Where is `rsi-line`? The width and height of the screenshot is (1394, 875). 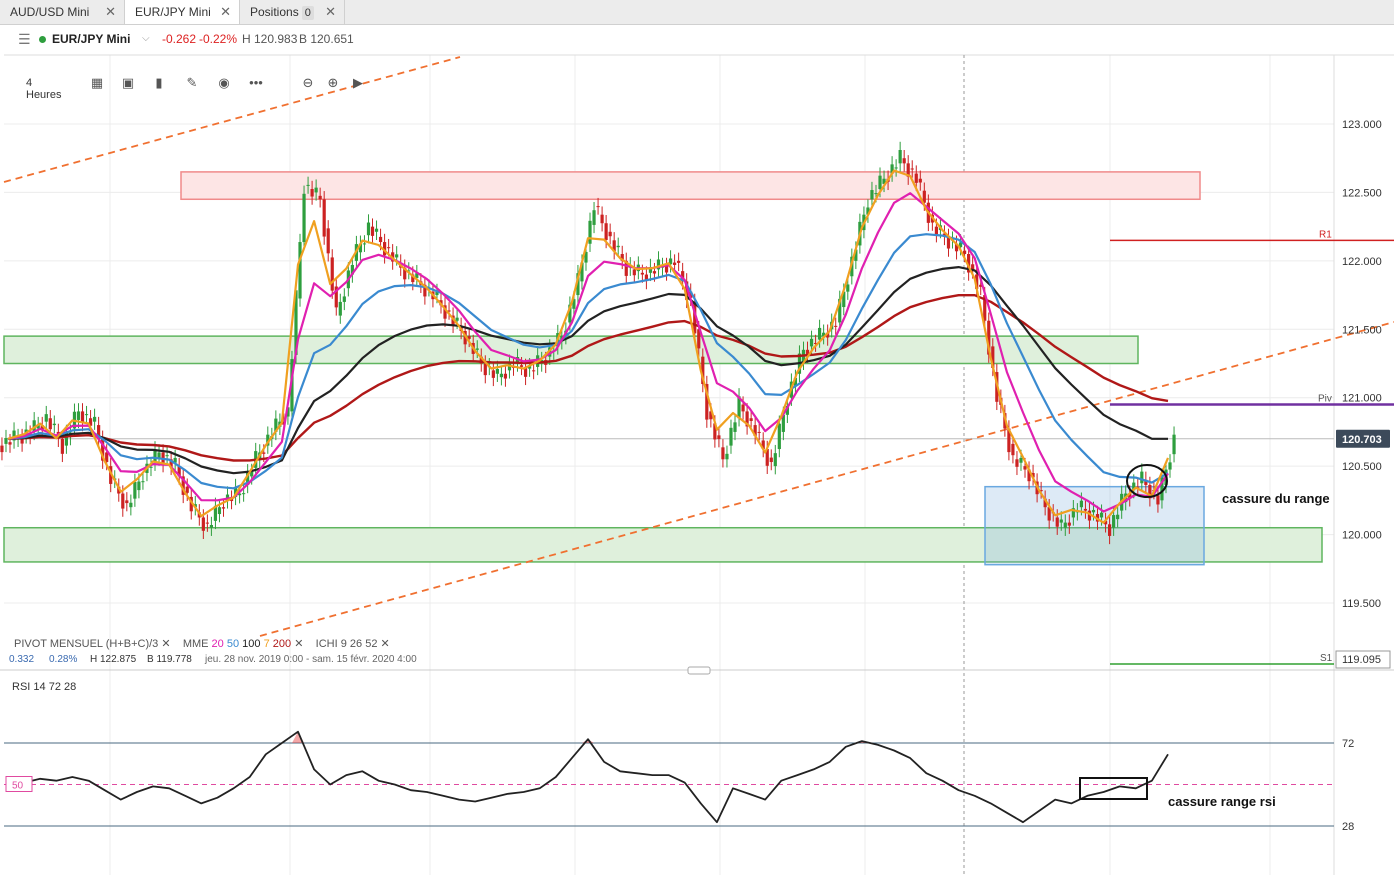 rsi-line is located at coordinates (588, 777).